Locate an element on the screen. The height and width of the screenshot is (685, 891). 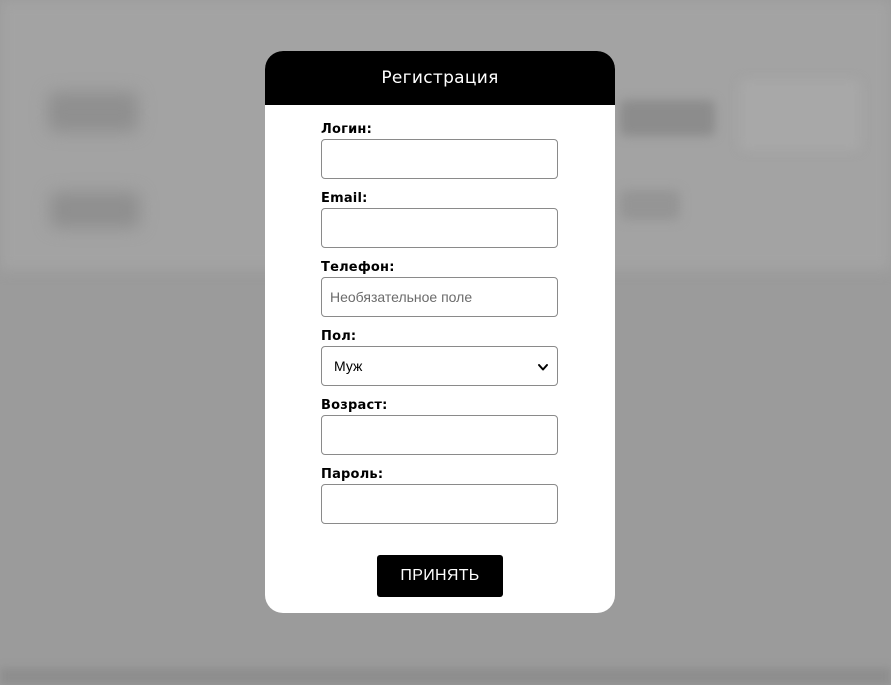
phone-label: Телефон: is located at coordinates (358, 267).